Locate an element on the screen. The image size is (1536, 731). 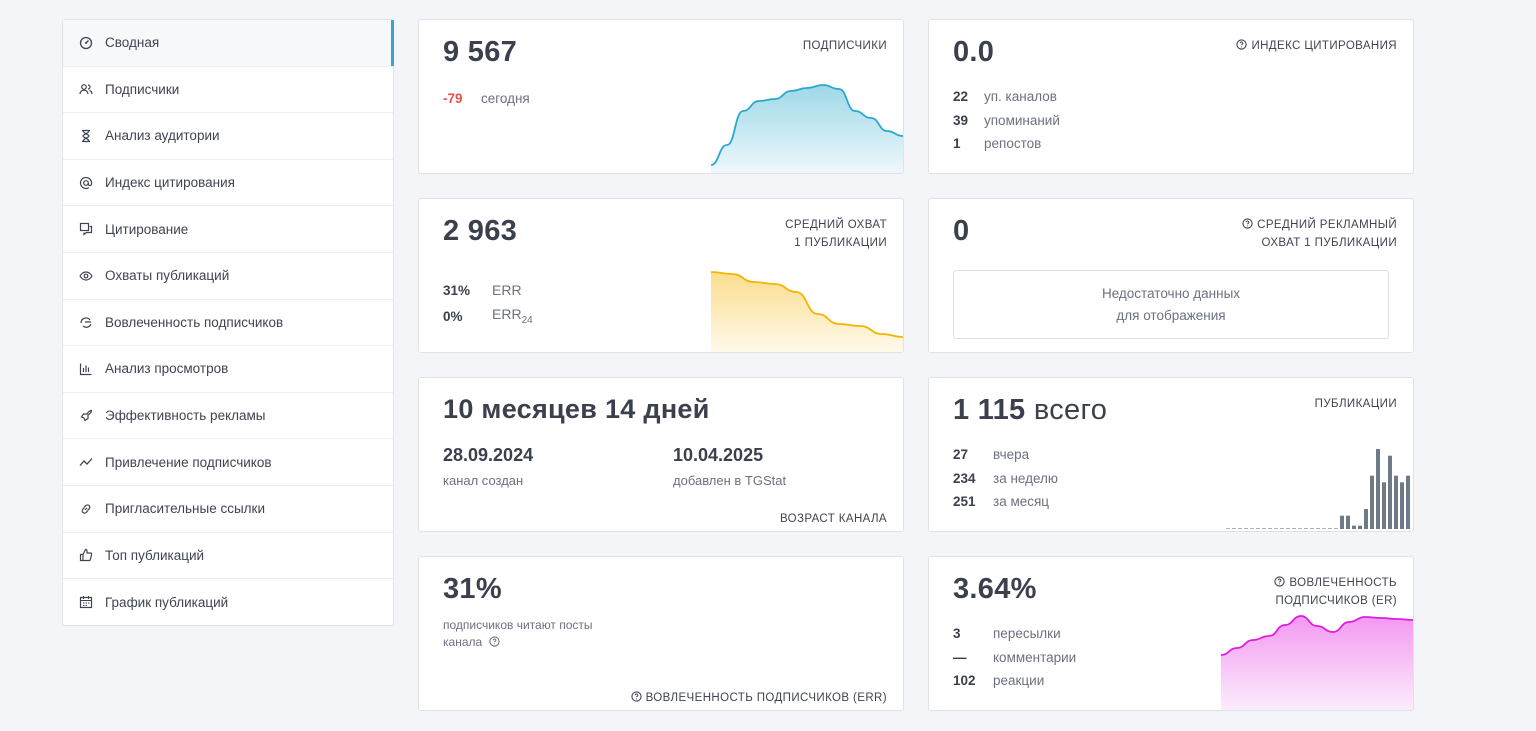
hand-icon is located at coordinates (86, 322).